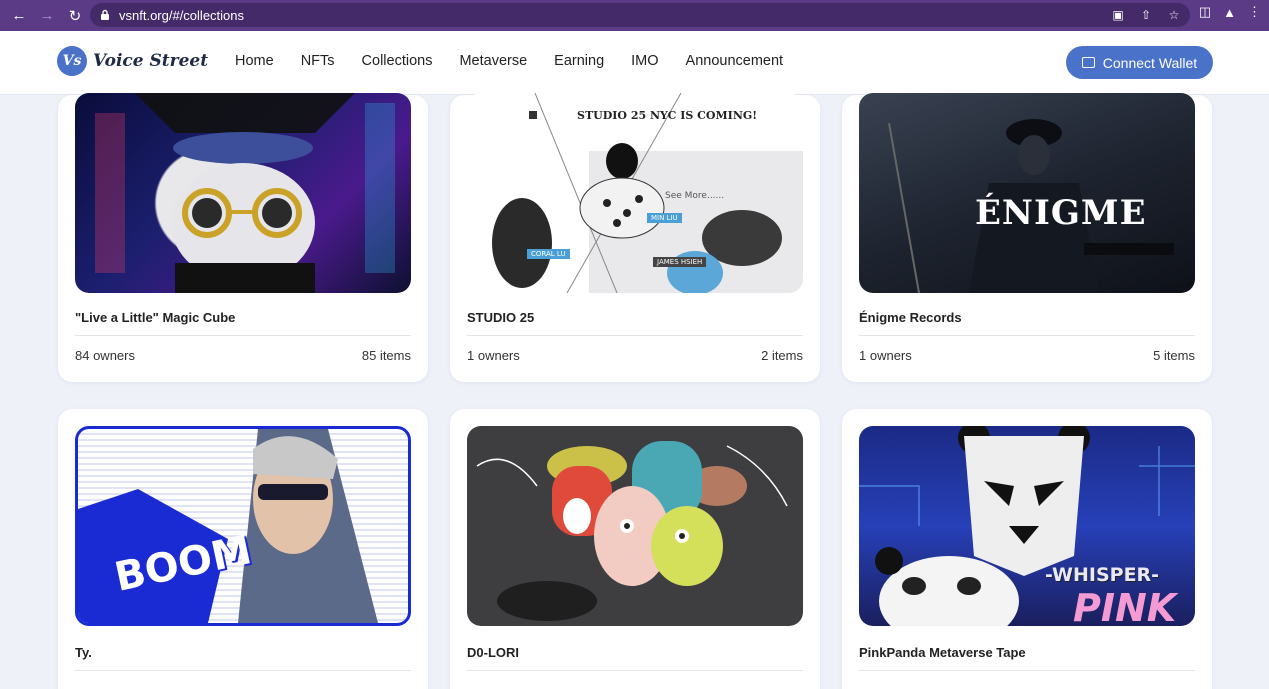 The width and height of the screenshot is (1269, 689). Describe the element at coordinates (644, 61) in the screenshot. I see `nav-imo: IMO` at that location.